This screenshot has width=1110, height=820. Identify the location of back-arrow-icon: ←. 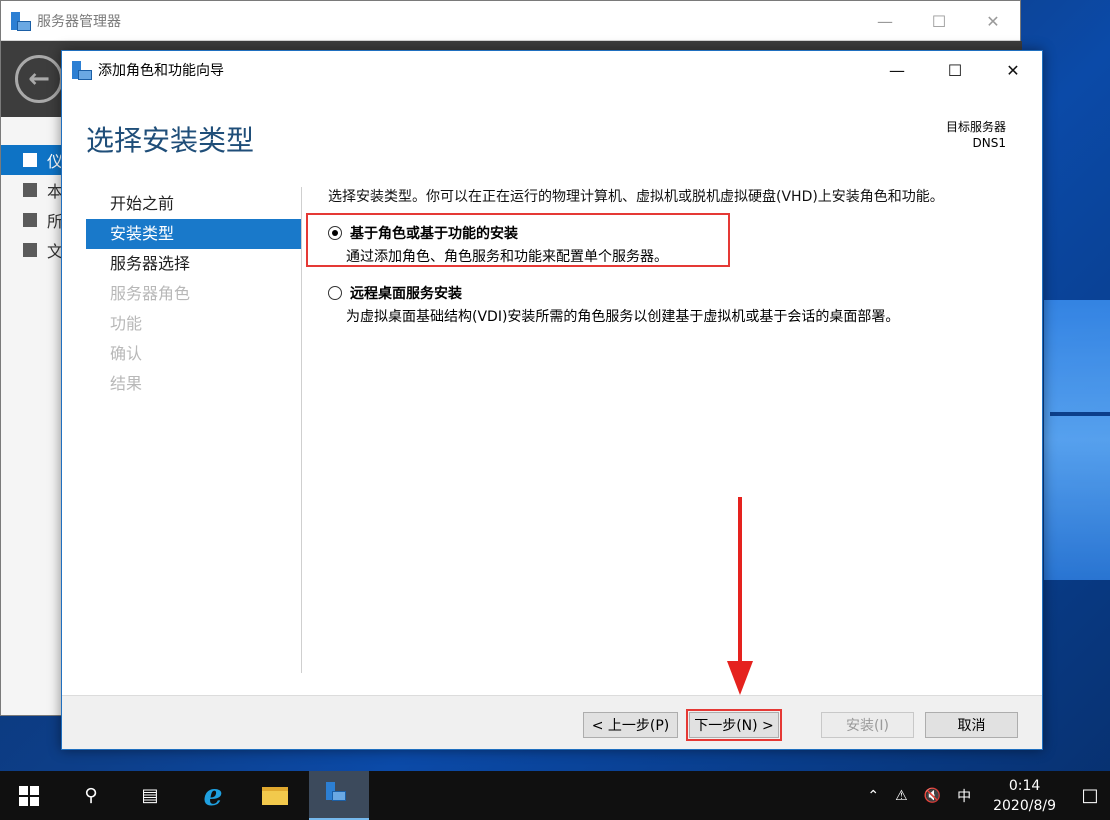
(39, 79).